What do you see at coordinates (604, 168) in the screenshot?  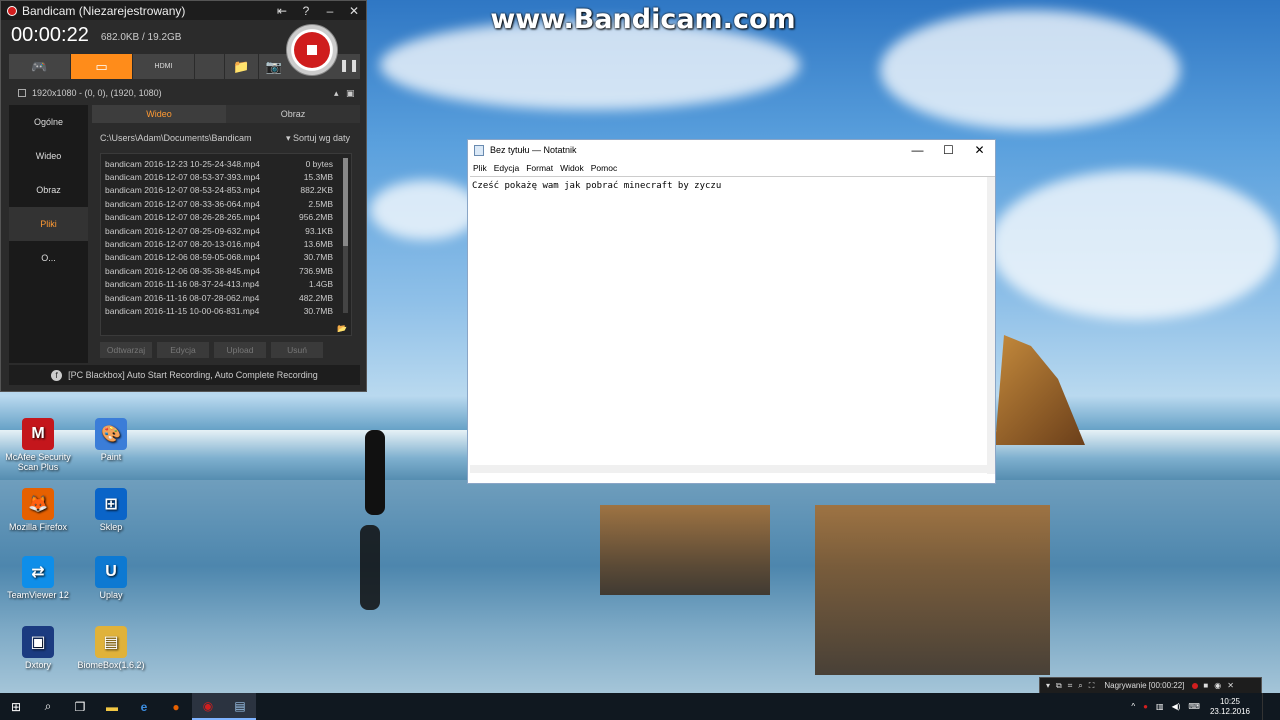 I see `menu-help: Pomoc` at bounding box center [604, 168].